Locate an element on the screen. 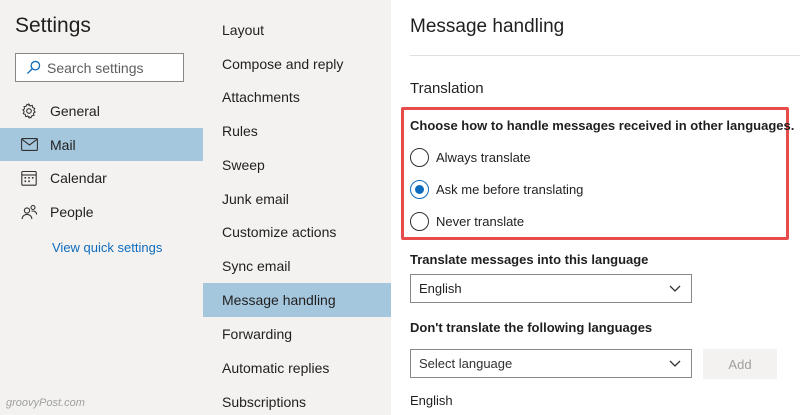 The height and width of the screenshot is (415, 800). nav-calendar: Calendar is located at coordinates (101, 177).